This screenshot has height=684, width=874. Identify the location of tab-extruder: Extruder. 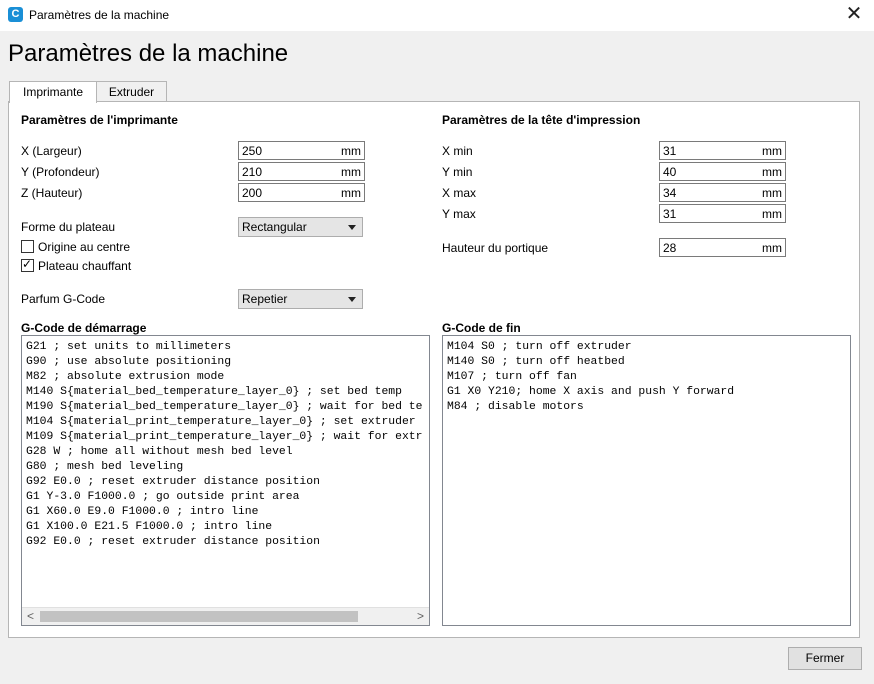
(131, 91).